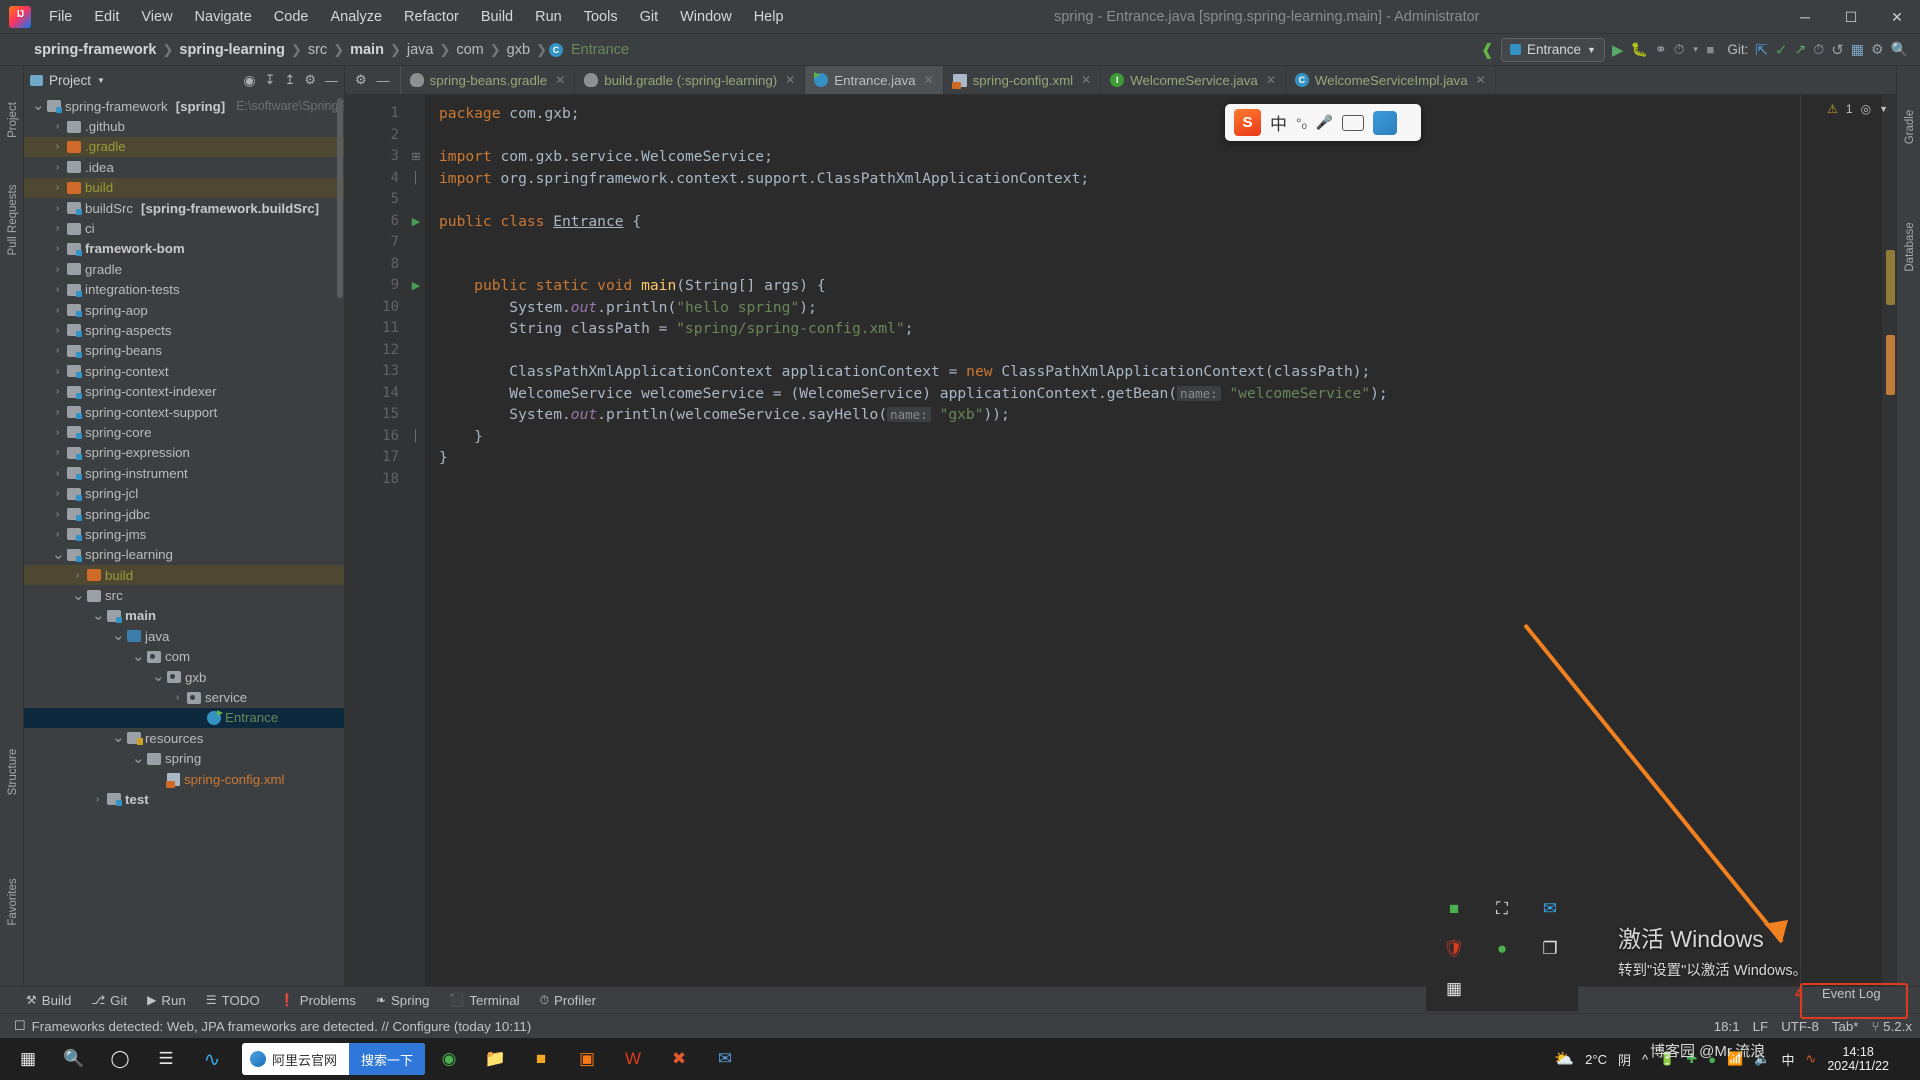 This screenshot has width=1920, height=1080. What do you see at coordinates (416, 437) in the screenshot?
I see `fold-marker: │` at bounding box center [416, 437].